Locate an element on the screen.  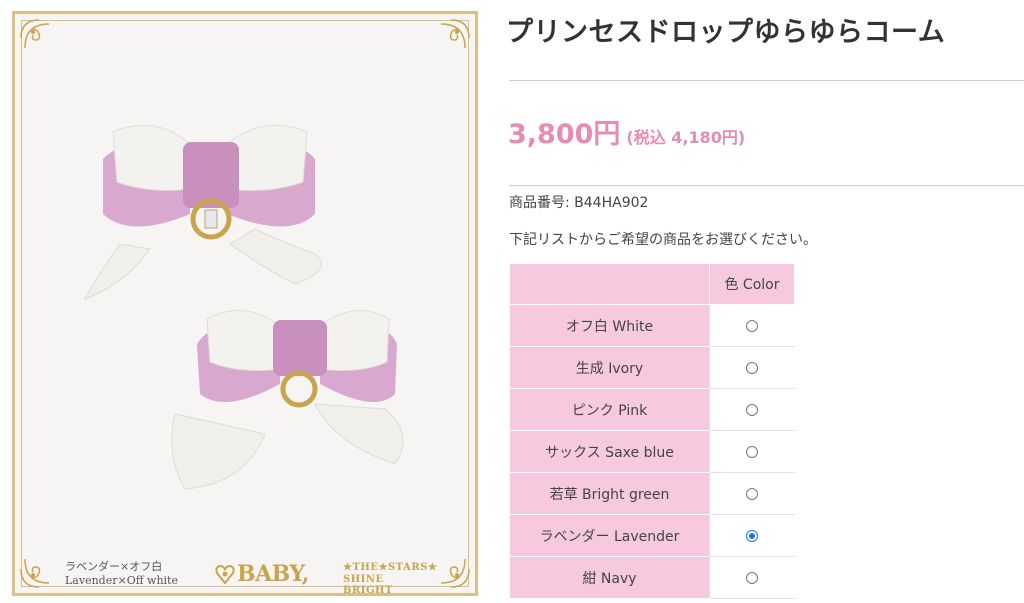
option-row: 若草 Bright green is located at coordinates (652, 493).